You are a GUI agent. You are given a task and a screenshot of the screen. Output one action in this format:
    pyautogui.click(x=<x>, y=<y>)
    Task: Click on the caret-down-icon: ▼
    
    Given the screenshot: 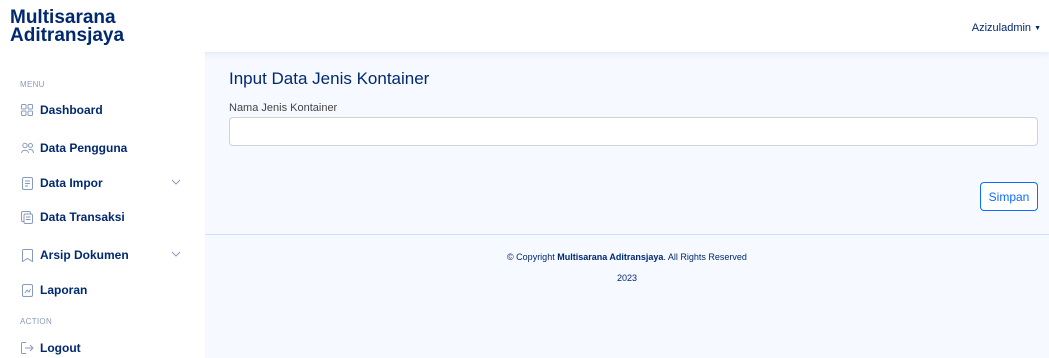 What is the action you would take?
    pyautogui.click(x=1037, y=28)
    